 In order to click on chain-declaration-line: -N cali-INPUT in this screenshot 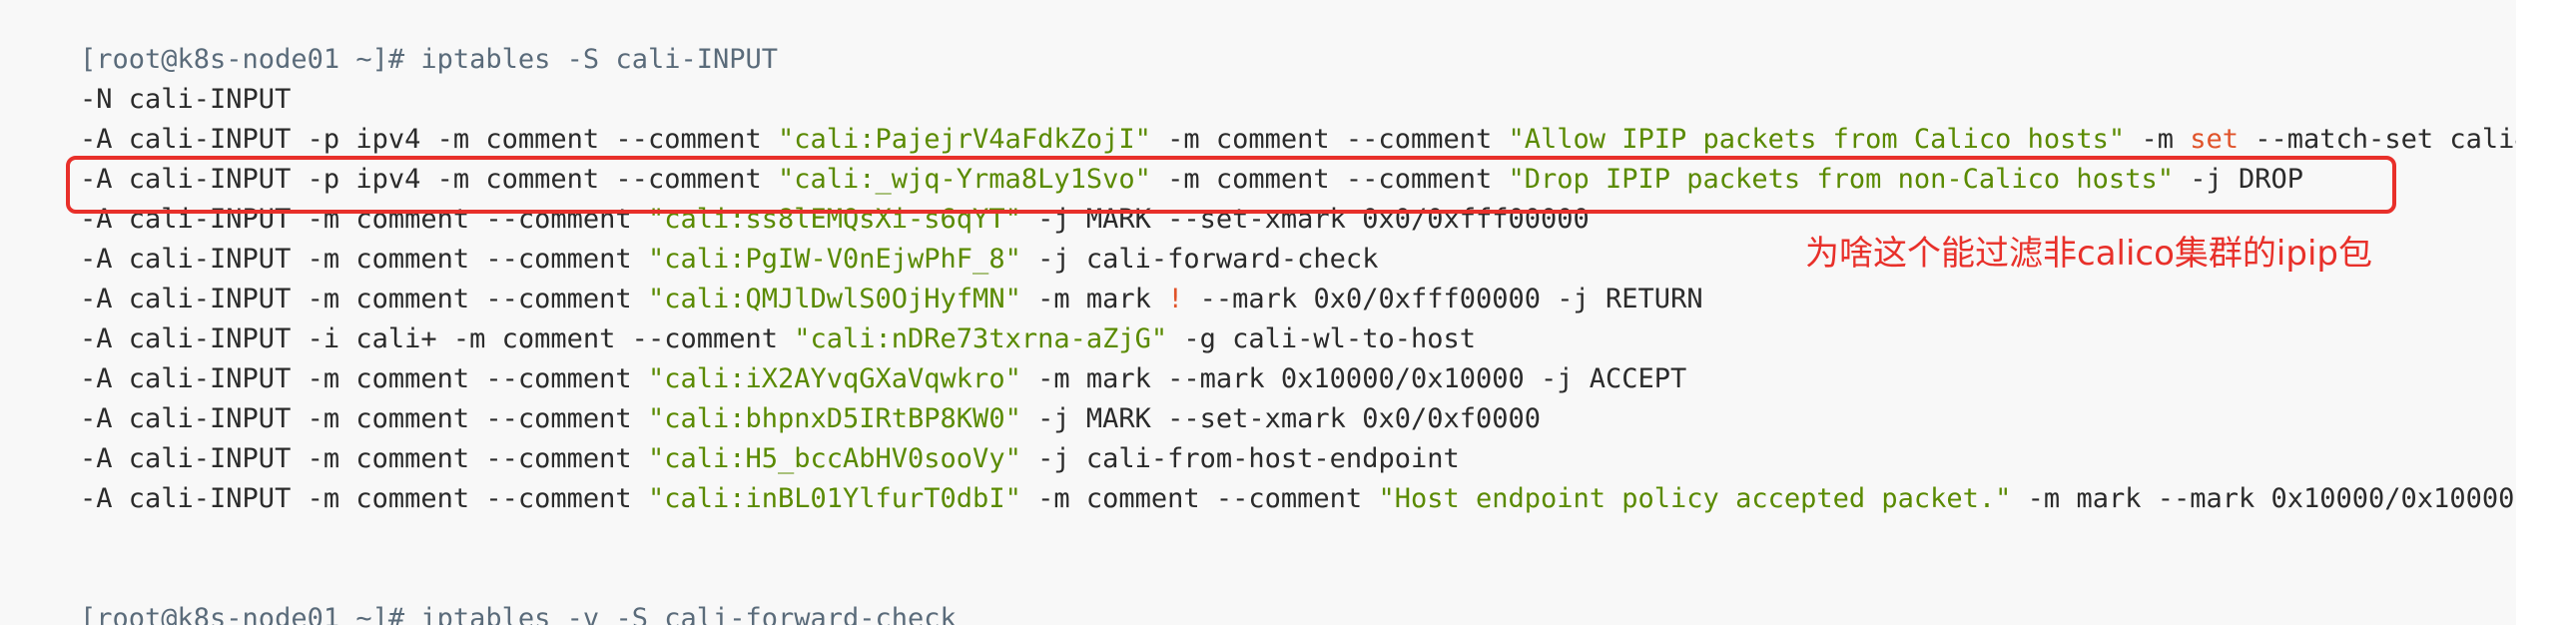, I will do `click(185, 100)`.